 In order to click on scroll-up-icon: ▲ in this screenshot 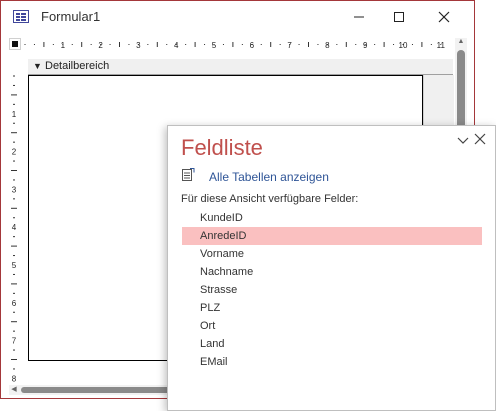, I will do `click(461, 43)`.